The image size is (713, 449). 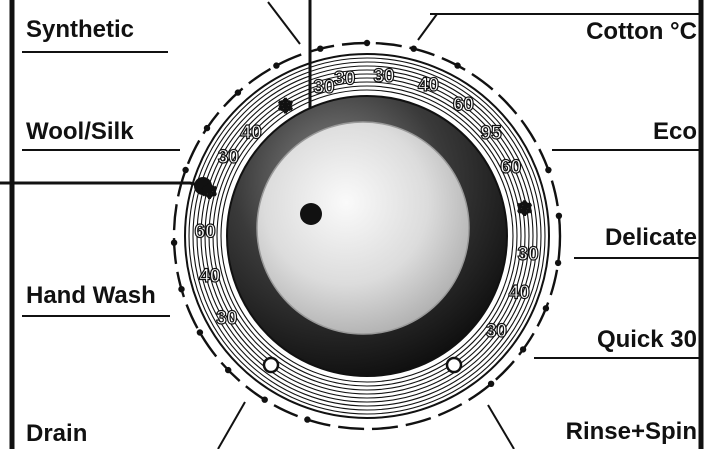 I want to click on program-label-hand-wash: Hand Wash, so click(x=91, y=295).